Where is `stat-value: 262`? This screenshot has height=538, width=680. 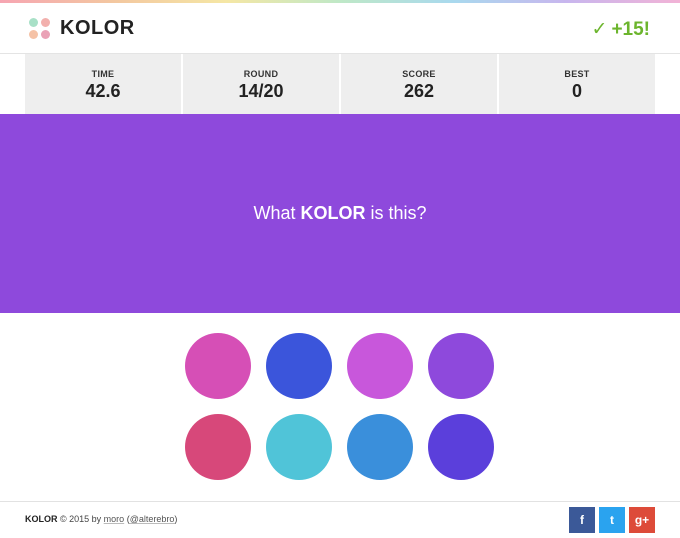 stat-value: 262 is located at coordinates (419, 91).